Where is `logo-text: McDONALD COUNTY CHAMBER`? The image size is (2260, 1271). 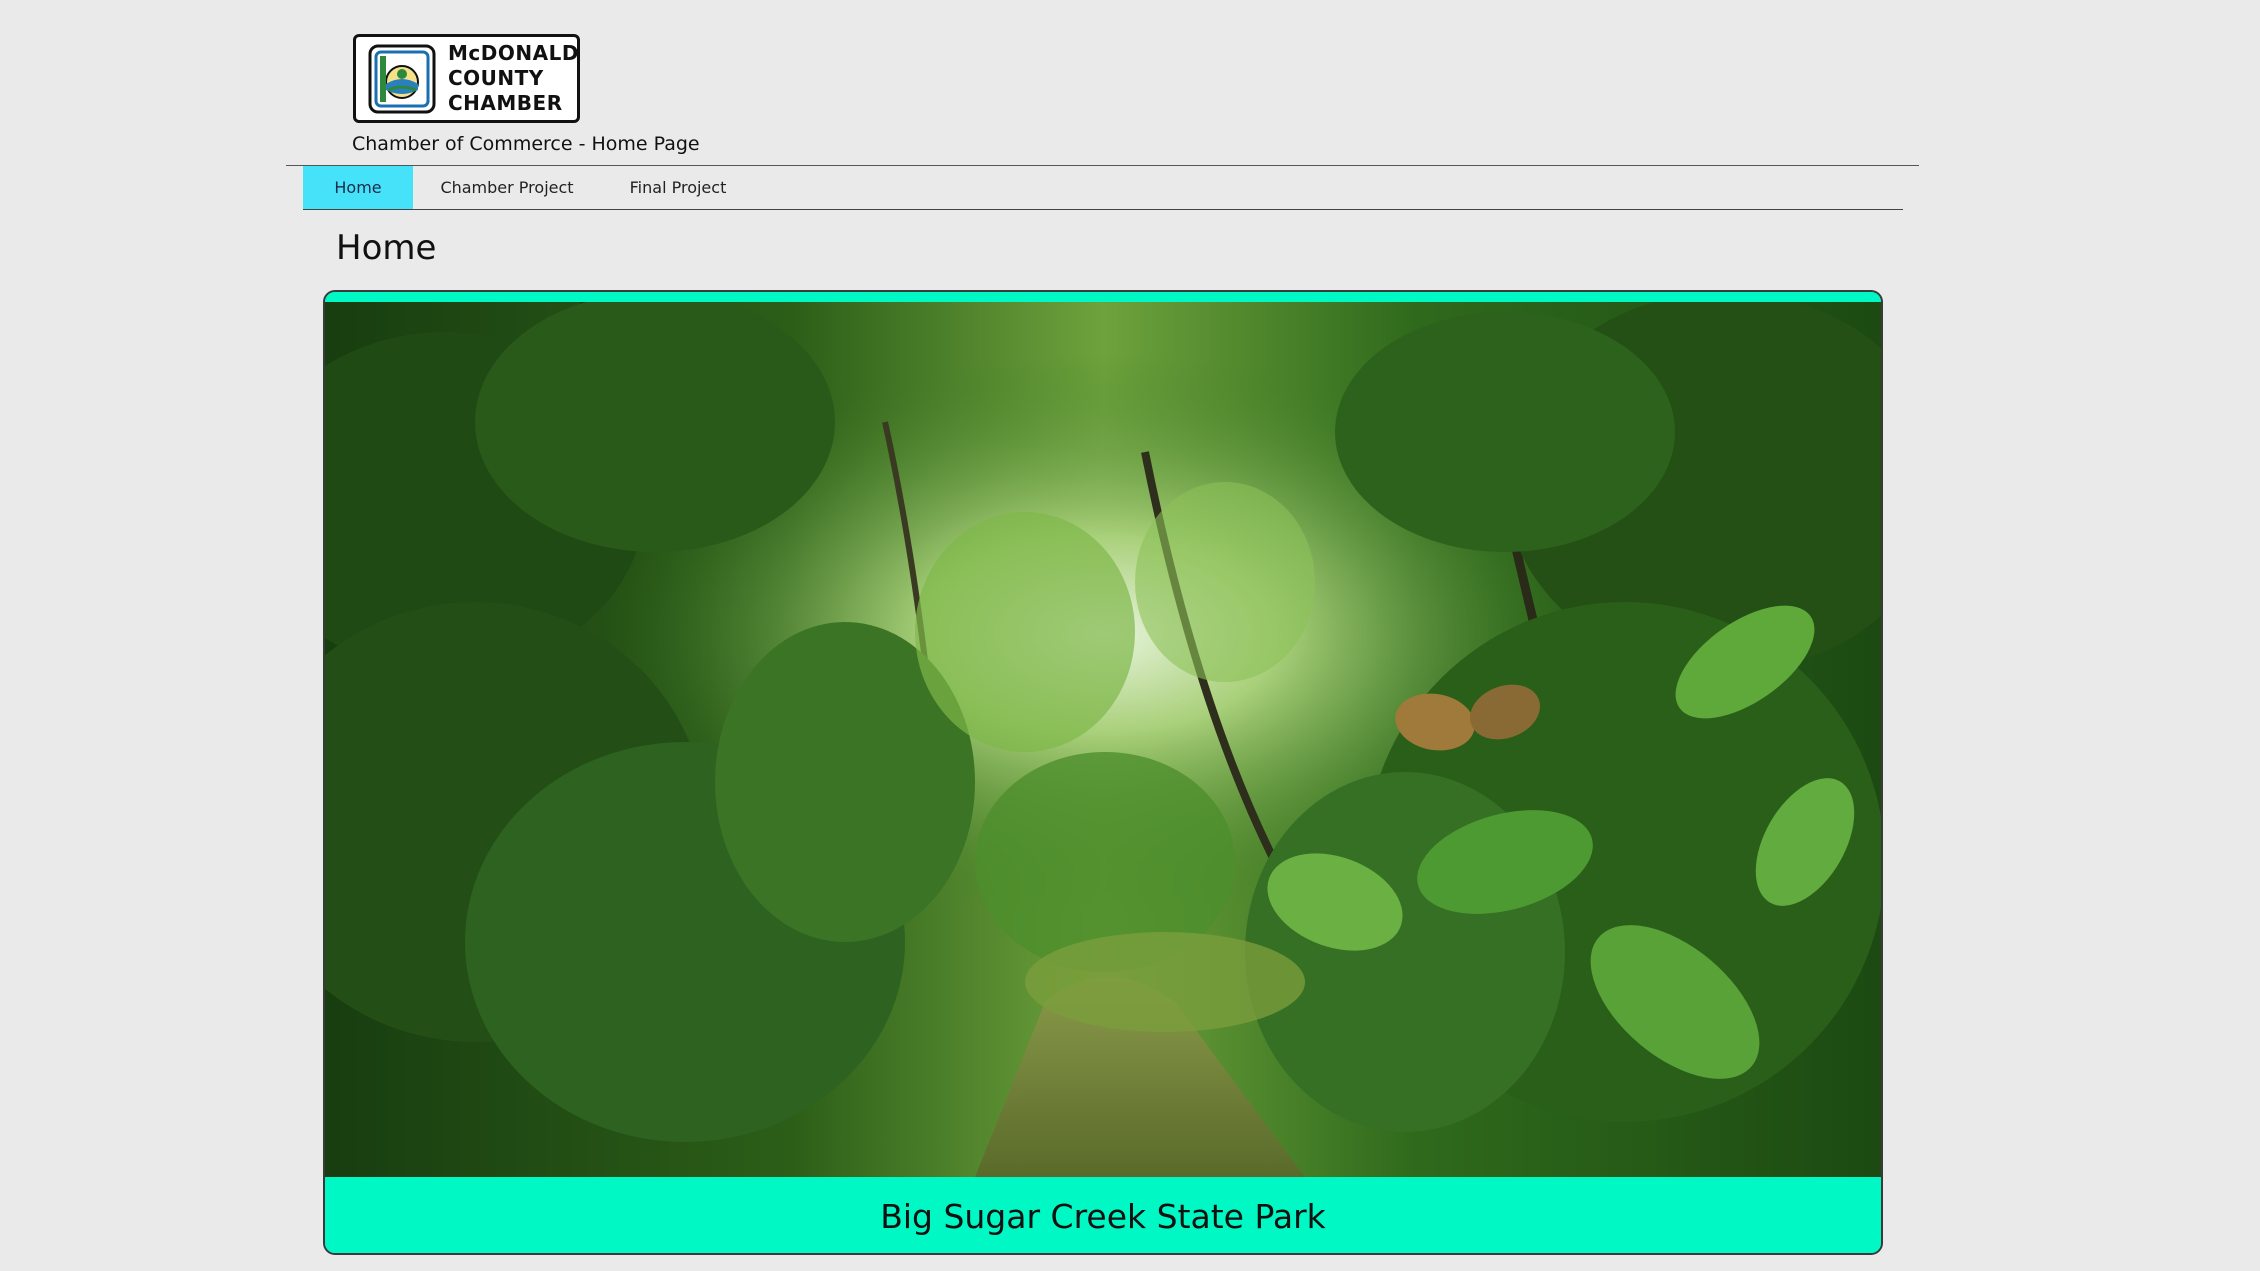 logo-text: McDONALD COUNTY CHAMBER is located at coordinates (513, 78).